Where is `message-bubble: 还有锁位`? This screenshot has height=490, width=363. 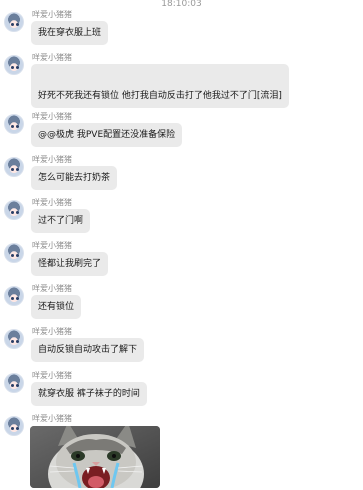 message-bubble: 还有锁位 is located at coordinates (56, 307).